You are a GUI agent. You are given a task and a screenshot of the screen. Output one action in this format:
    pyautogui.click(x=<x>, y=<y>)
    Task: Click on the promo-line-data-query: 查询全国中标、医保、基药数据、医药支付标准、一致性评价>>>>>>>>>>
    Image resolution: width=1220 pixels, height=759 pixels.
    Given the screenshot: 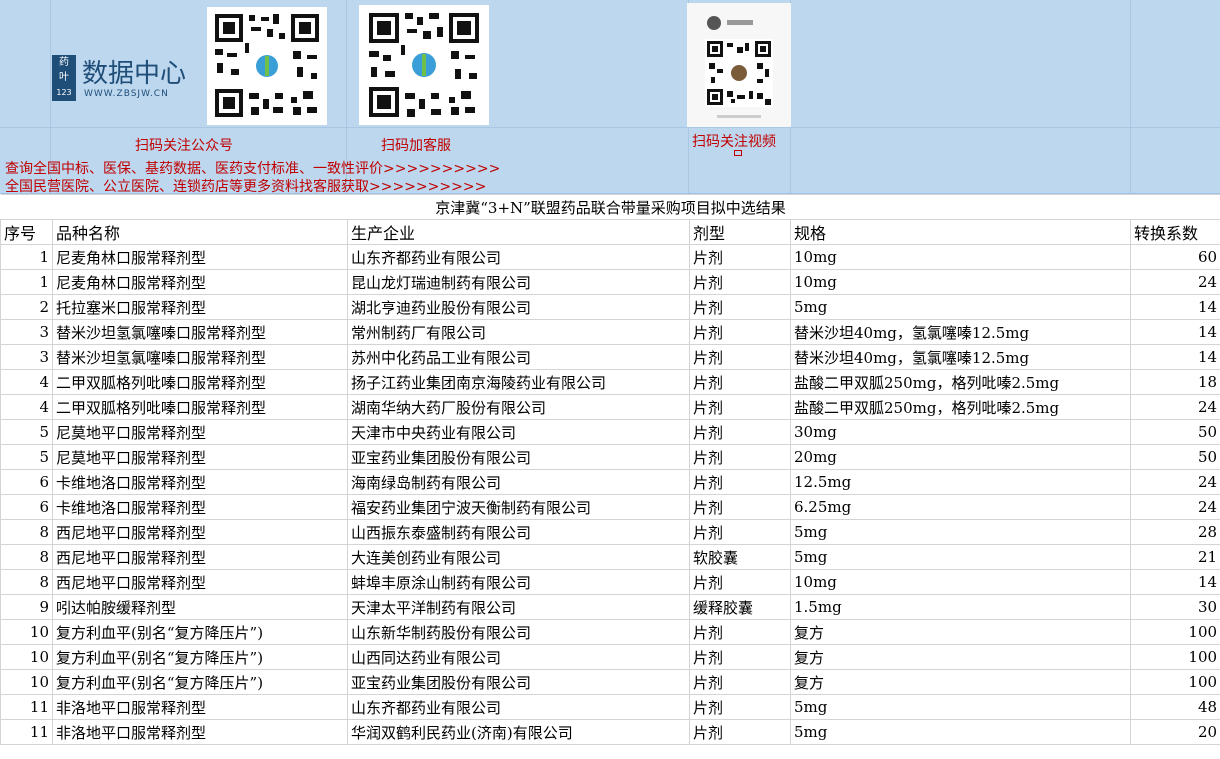 What is the action you would take?
    pyautogui.click(x=252, y=168)
    